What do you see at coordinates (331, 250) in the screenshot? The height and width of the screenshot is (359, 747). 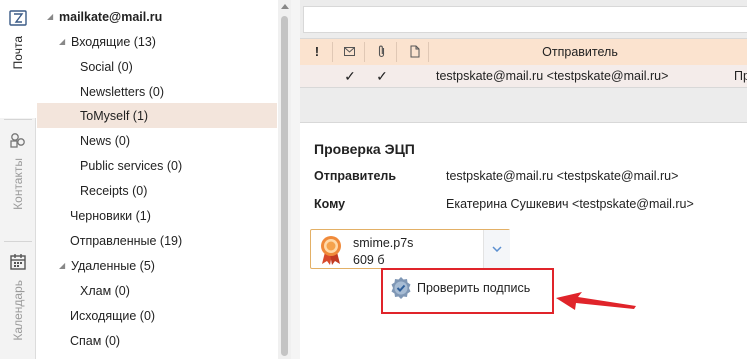 I see `certificate-icon` at bounding box center [331, 250].